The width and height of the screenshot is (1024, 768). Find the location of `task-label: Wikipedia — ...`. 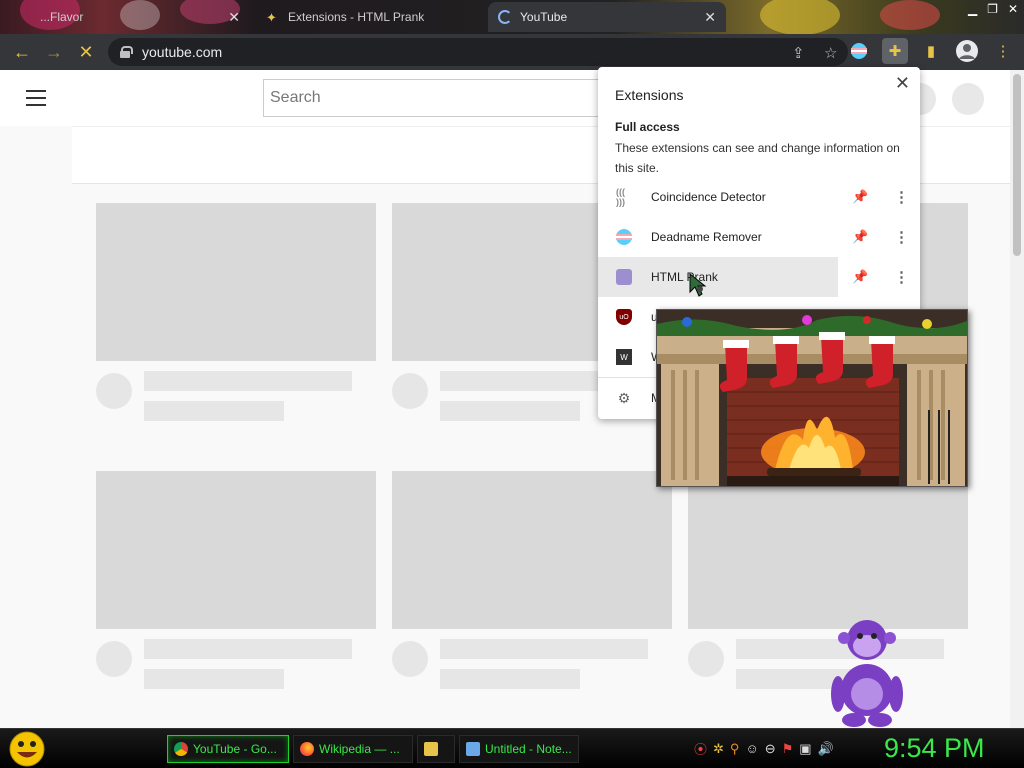

task-label: Wikipedia — ... is located at coordinates (359, 749).